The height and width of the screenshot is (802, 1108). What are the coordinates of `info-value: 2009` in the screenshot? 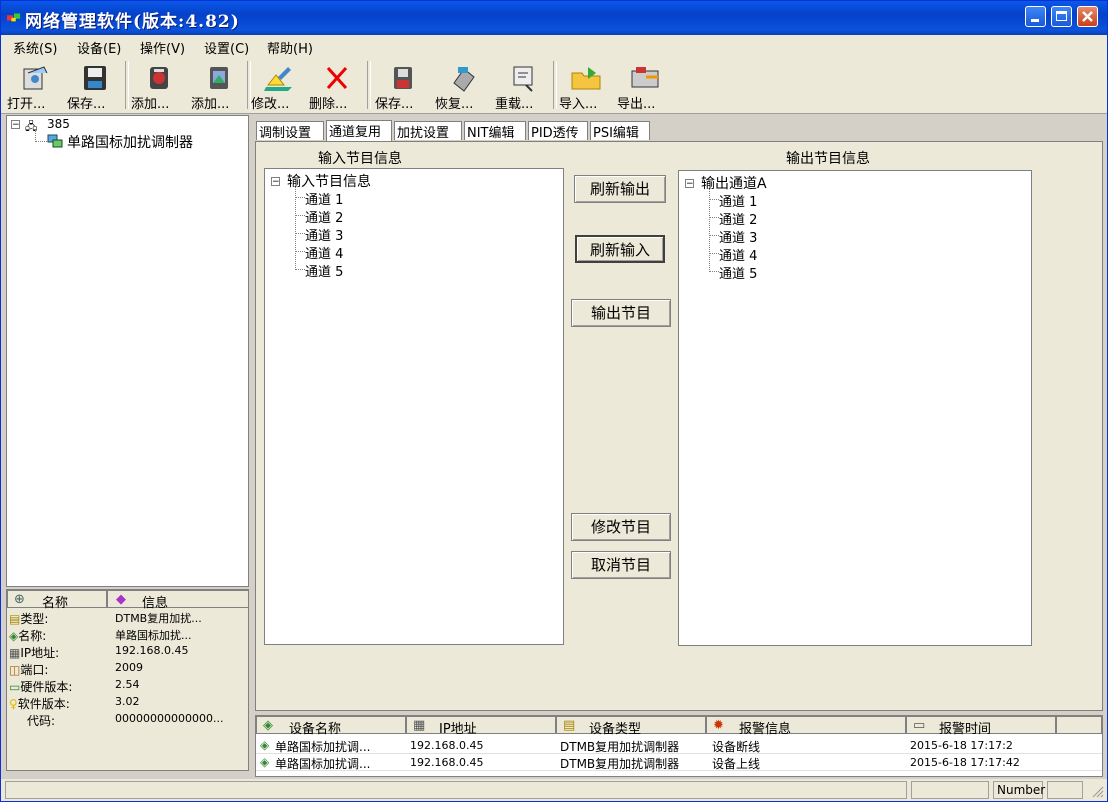 It's located at (129, 667).